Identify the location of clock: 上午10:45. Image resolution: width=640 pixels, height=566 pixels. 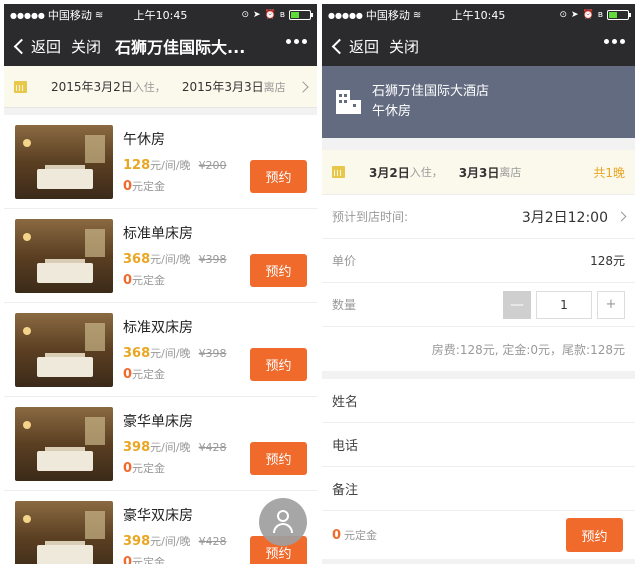
(478, 15).